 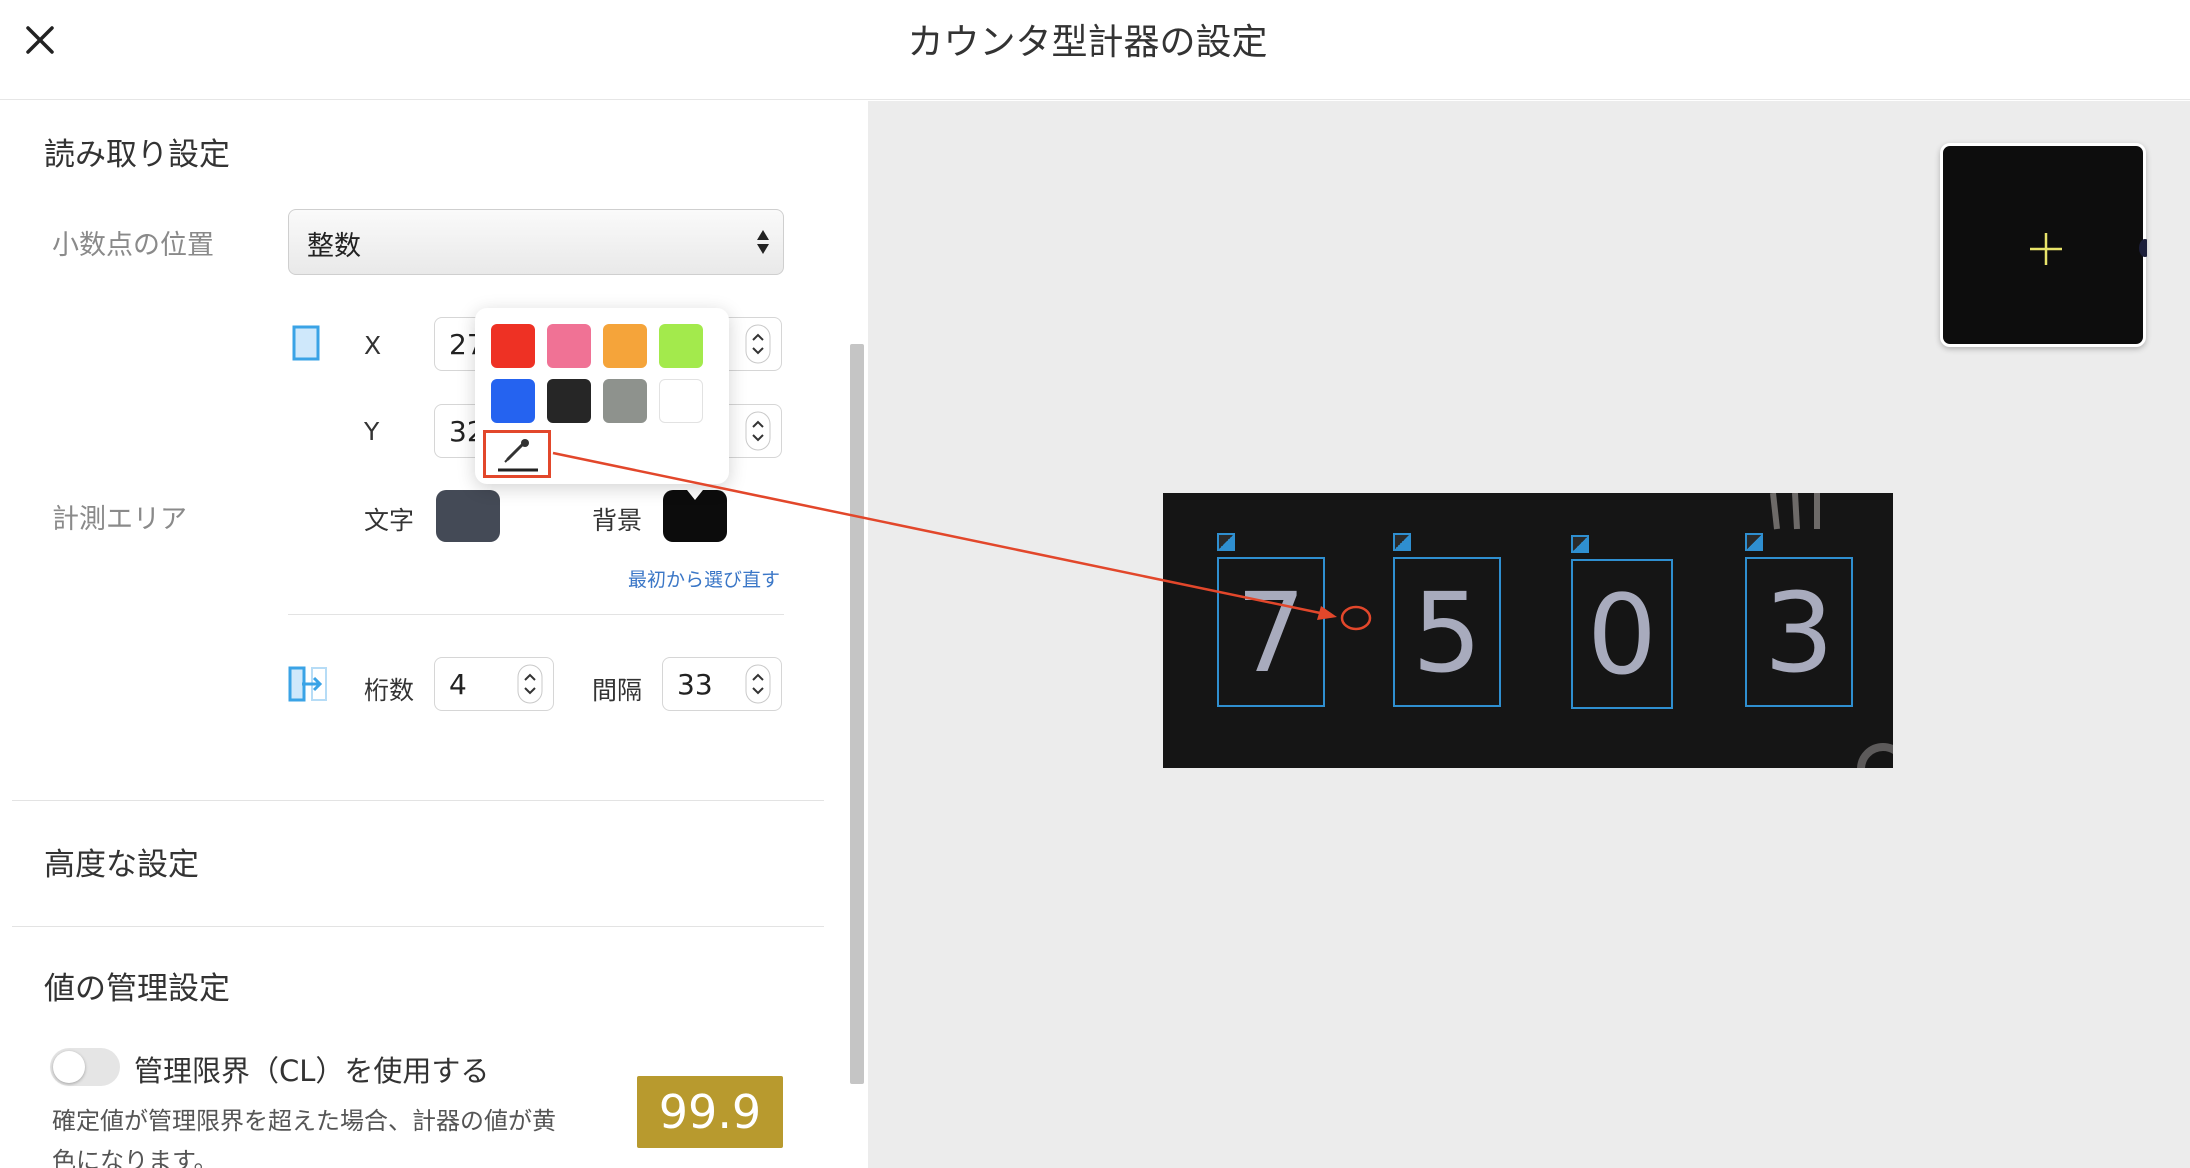 What do you see at coordinates (530, 684) in the screenshot?
I see `digits-stepper-icon` at bounding box center [530, 684].